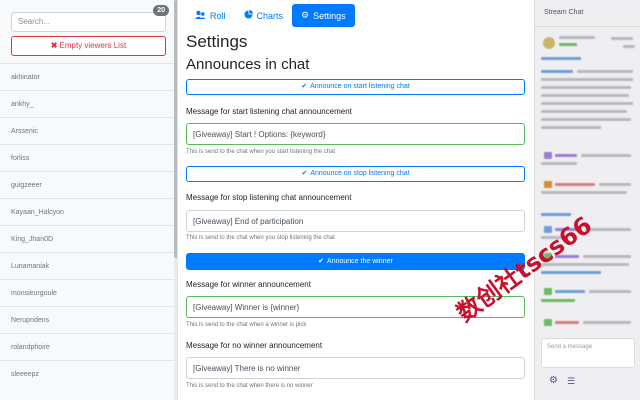 The height and width of the screenshot is (400, 640). What do you see at coordinates (572, 381) in the screenshot?
I see `chat-viewer-list-icon: ☰` at bounding box center [572, 381].